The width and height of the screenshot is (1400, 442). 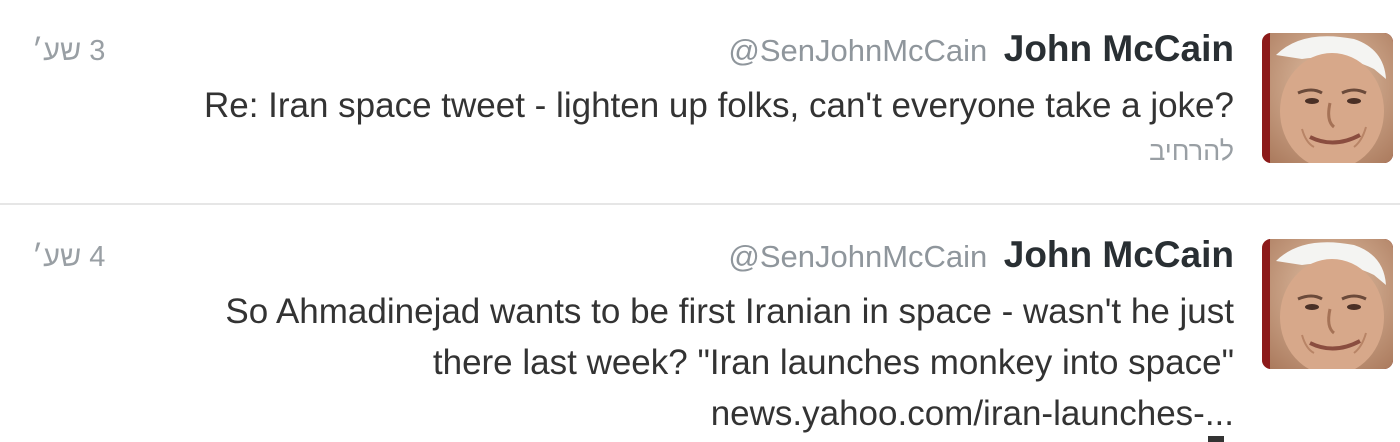 I want to click on expand-link: להרחיב, so click(x=1191, y=151).